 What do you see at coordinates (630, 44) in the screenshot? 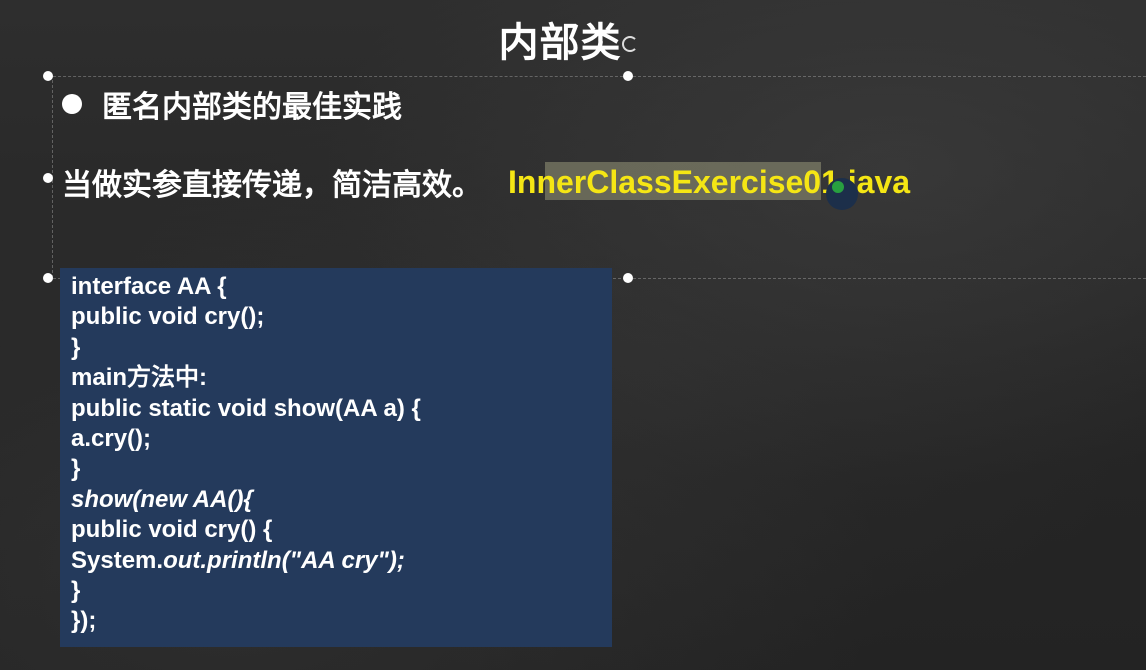
I see `rotate-handle-icon` at bounding box center [630, 44].